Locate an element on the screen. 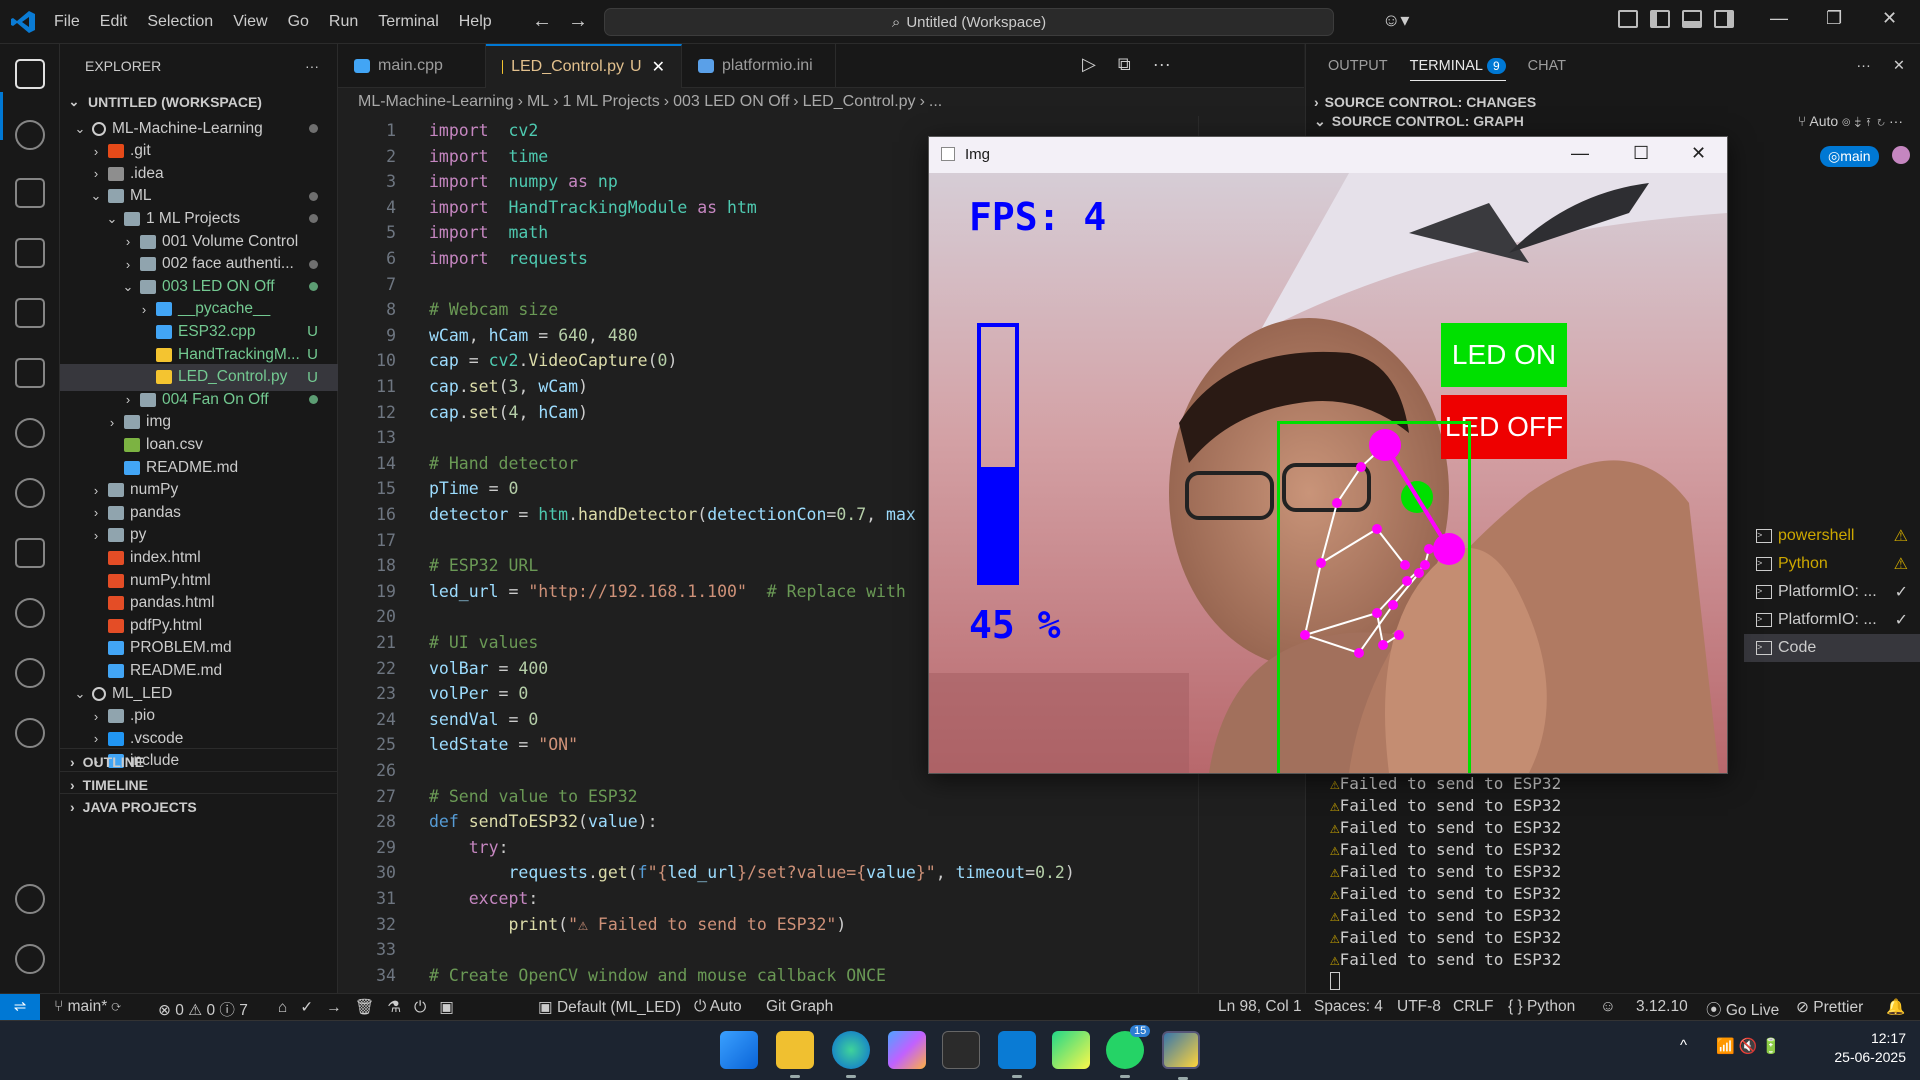 This screenshot has width=1920, height=1080. prettier: ⊘ Prettier is located at coordinates (1829, 1007).